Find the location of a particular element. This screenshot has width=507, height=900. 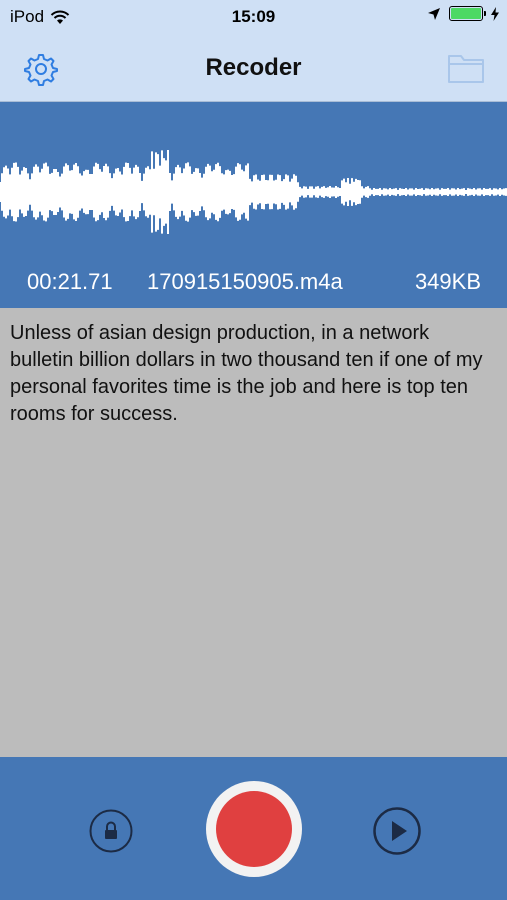

recording-filename: 170915150905.m4a is located at coordinates (245, 281).